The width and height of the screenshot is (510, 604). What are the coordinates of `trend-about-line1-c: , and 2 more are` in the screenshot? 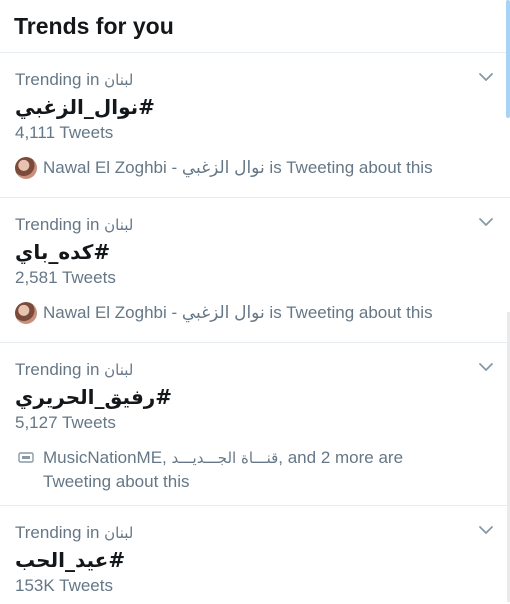 It's located at (341, 457).